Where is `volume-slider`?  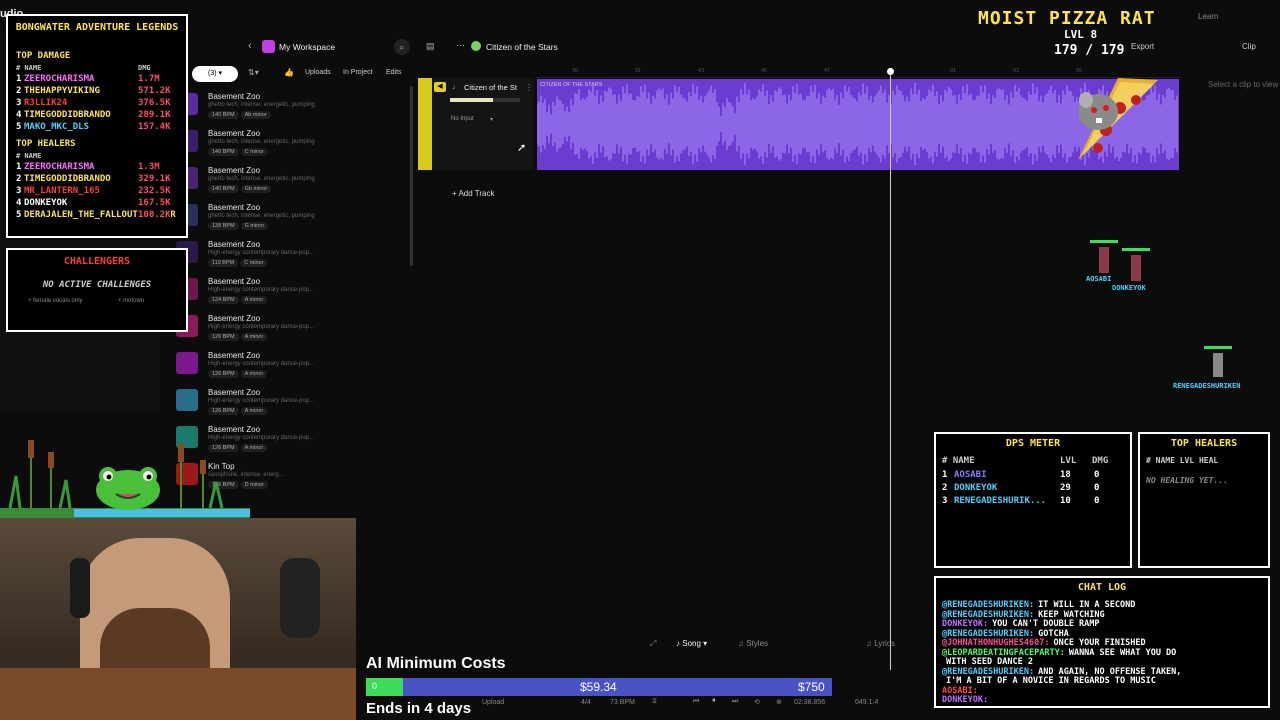 volume-slider is located at coordinates (485, 100).